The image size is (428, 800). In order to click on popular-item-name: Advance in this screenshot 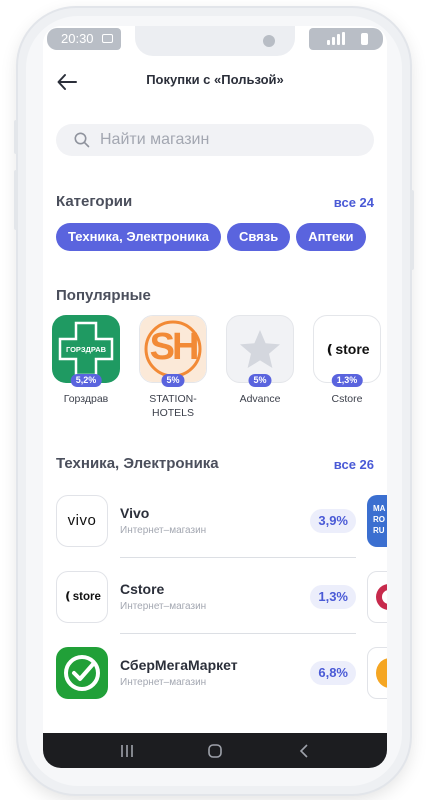, I will do `click(260, 399)`.